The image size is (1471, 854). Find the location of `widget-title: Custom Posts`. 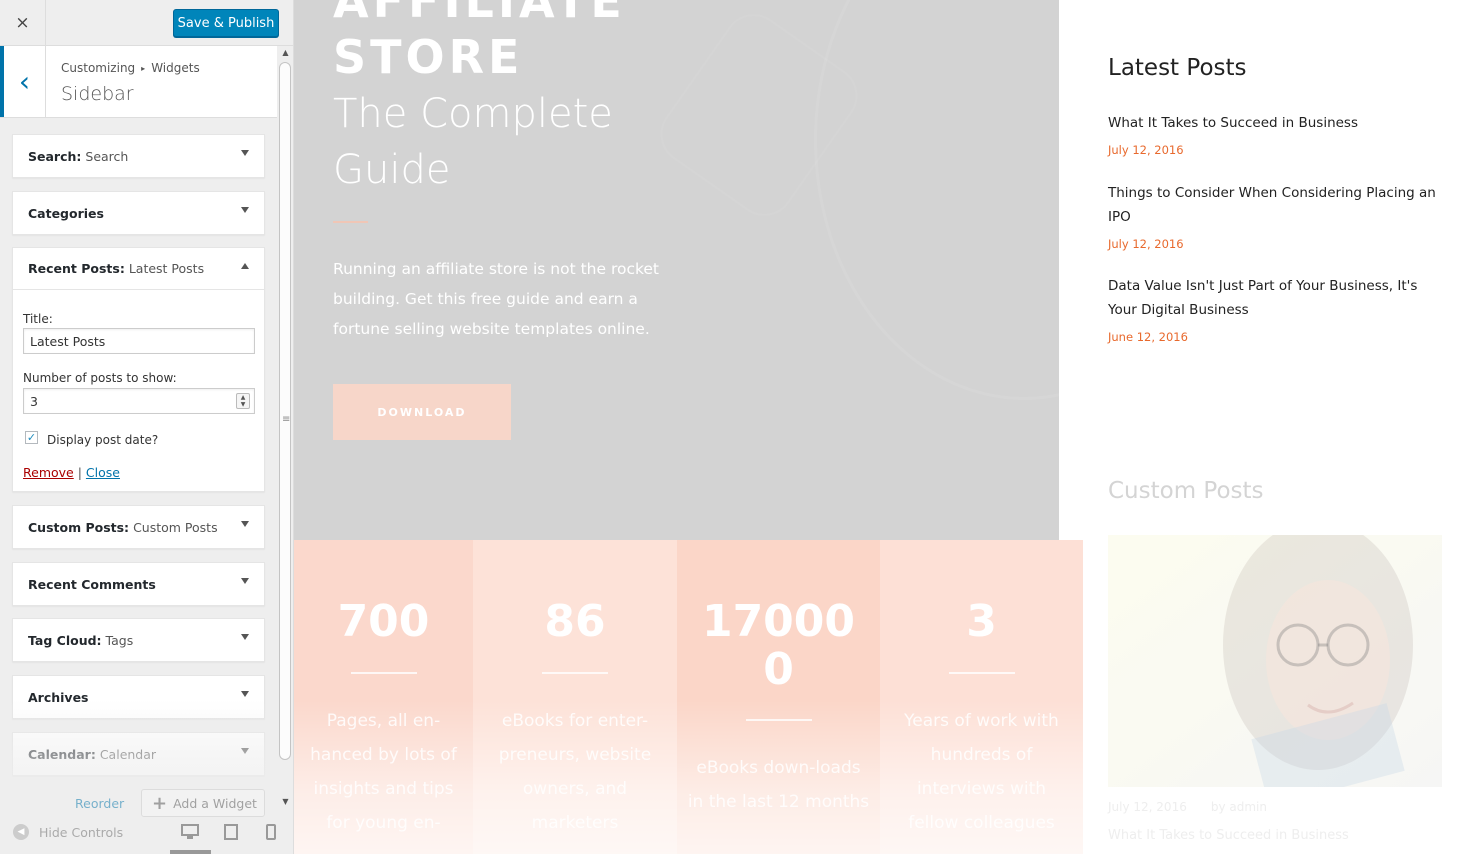

widget-title: Custom Posts is located at coordinates (175, 527).